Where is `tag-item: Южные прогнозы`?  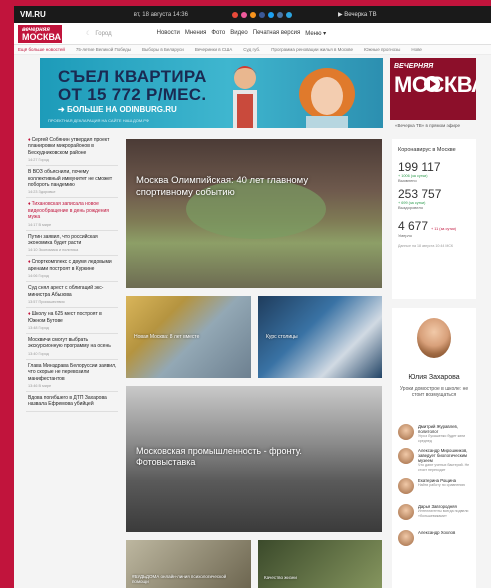
tag-item: Южные прогнозы is located at coordinates (382, 49).